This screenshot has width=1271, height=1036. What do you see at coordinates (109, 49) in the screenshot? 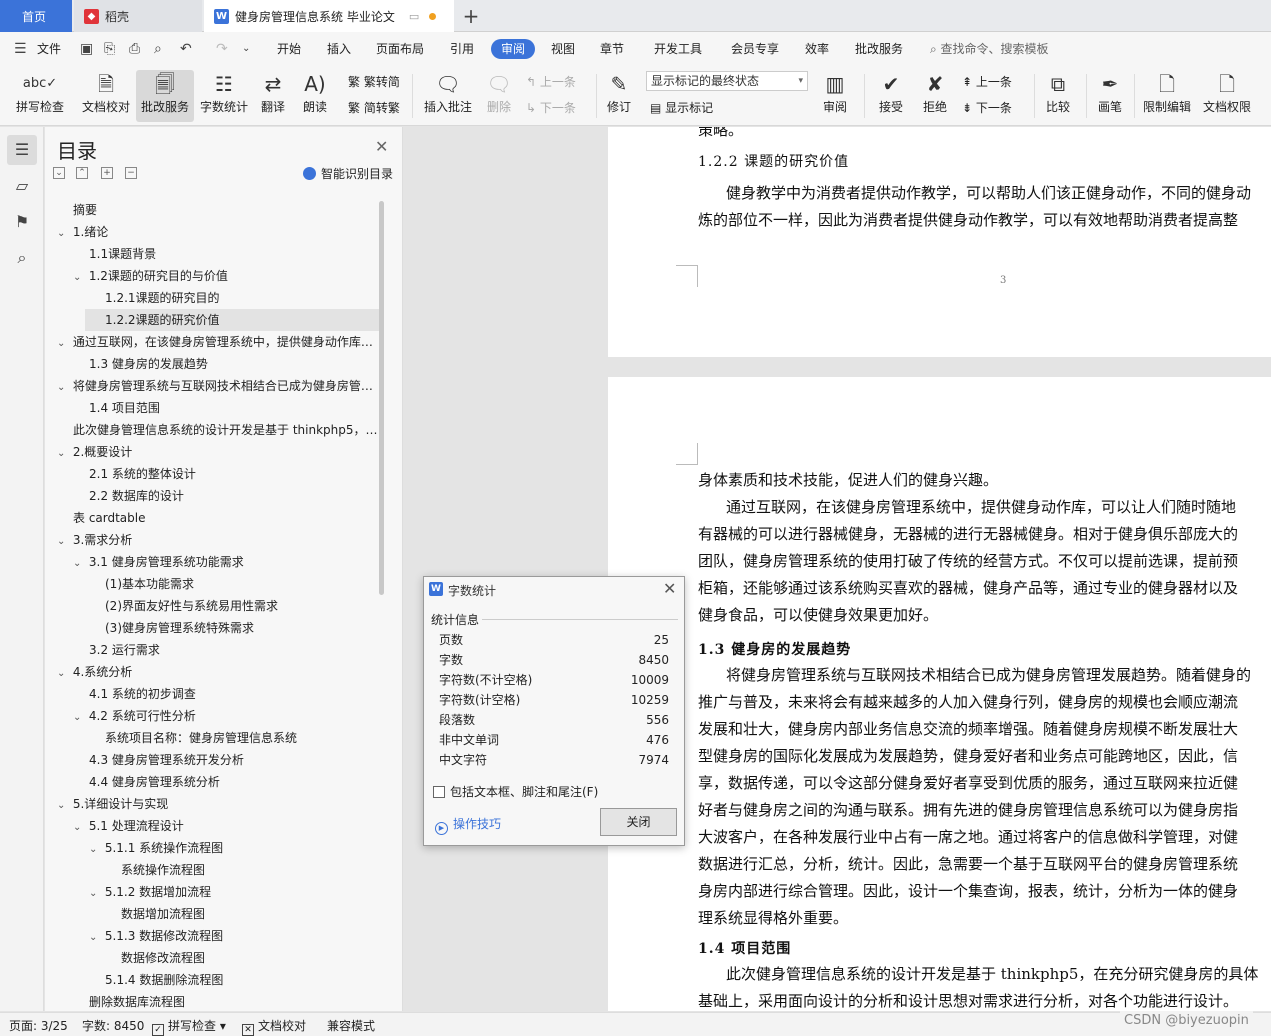
I see `export-icon: ⎘` at bounding box center [109, 49].